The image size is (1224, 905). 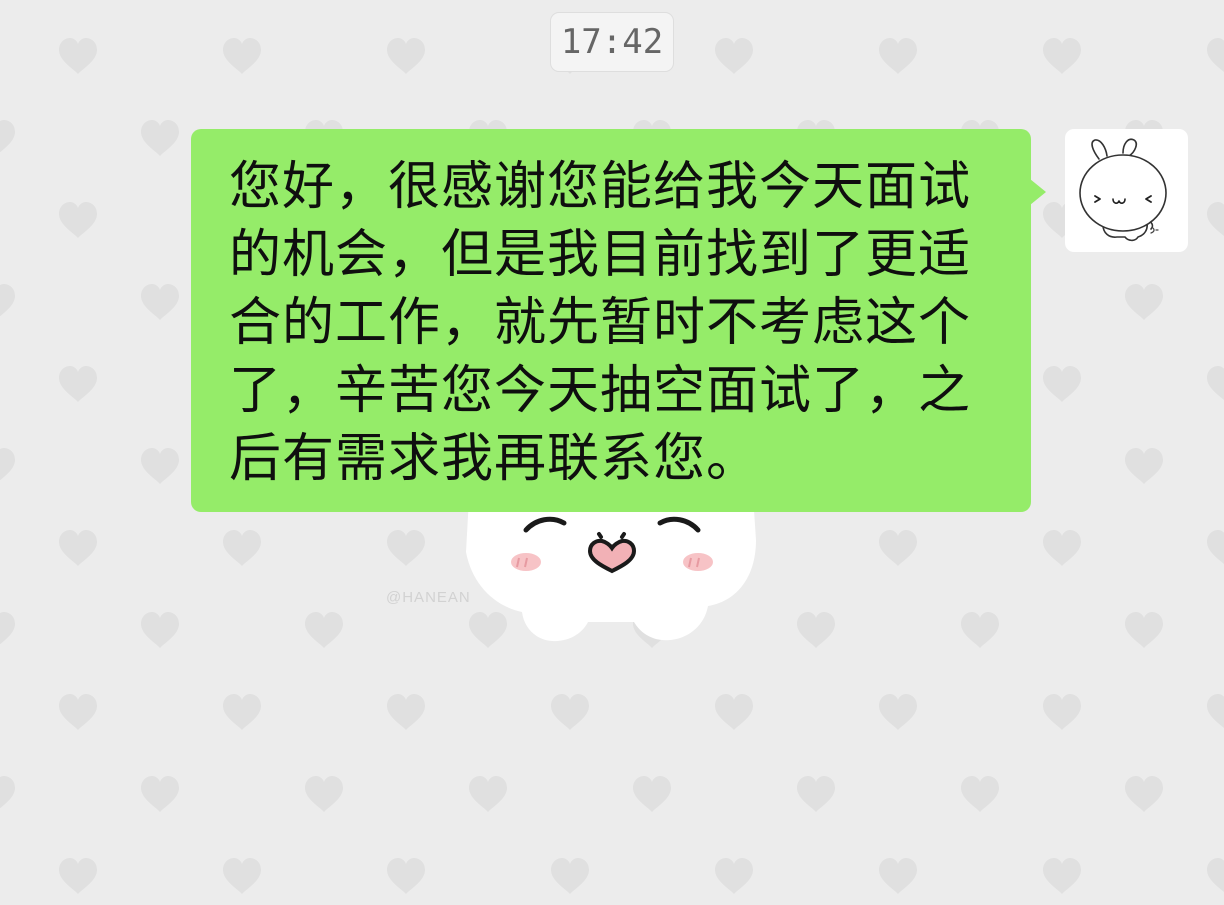 What do you see at coordinates (1038, 192) in the screenshot?
I see `bubble-tail` at bounding box center [1038, 192].